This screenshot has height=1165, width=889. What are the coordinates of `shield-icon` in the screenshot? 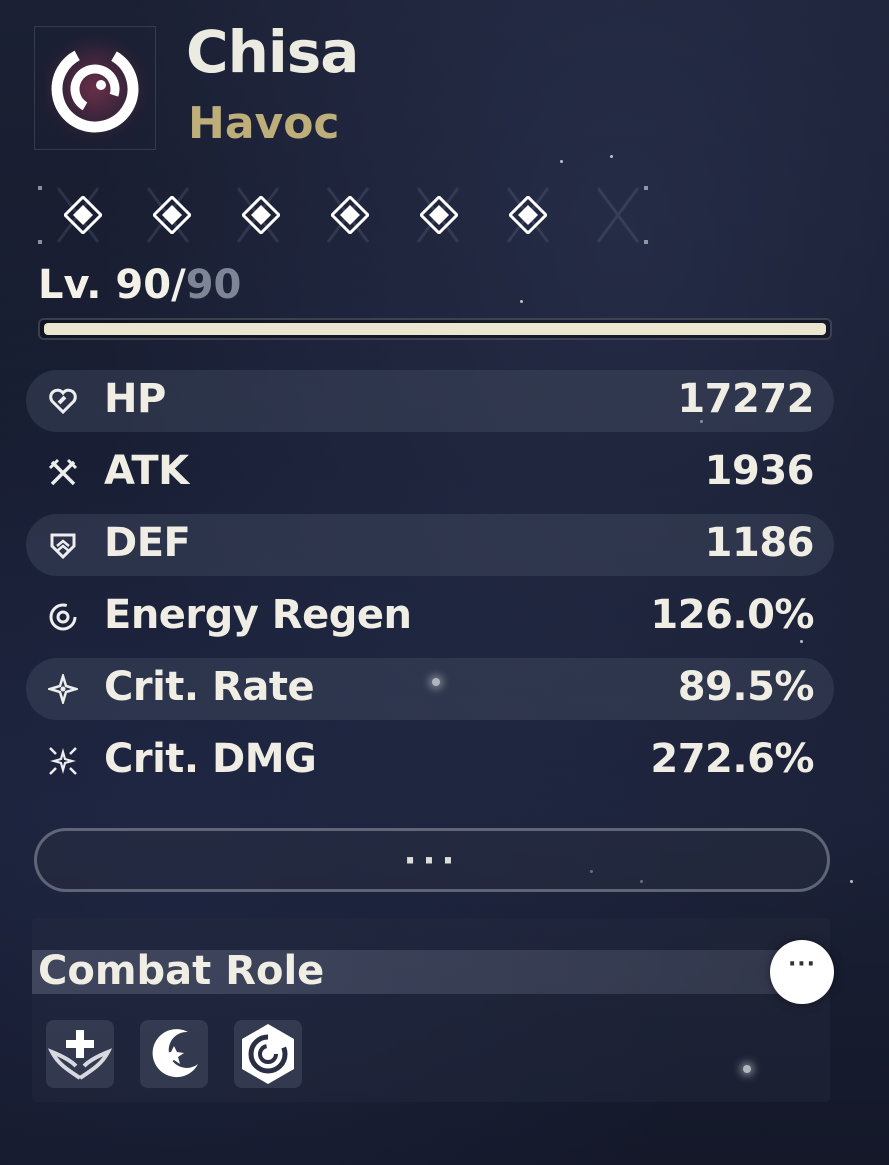 It's located at (63, 546).